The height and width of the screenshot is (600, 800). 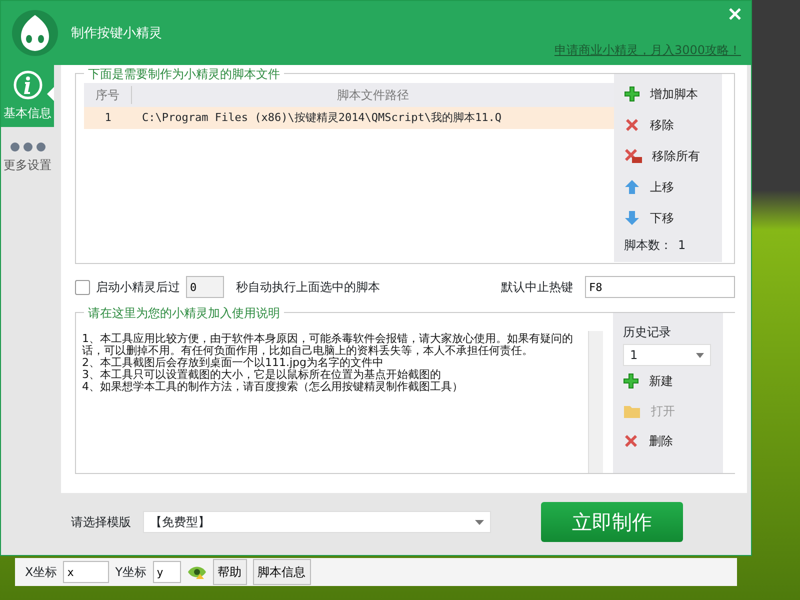 What do you see at coordinates (281, 572) in the screenshot?
I see `toolbar-button: 脚本信息` at bounding box center [281, 572].